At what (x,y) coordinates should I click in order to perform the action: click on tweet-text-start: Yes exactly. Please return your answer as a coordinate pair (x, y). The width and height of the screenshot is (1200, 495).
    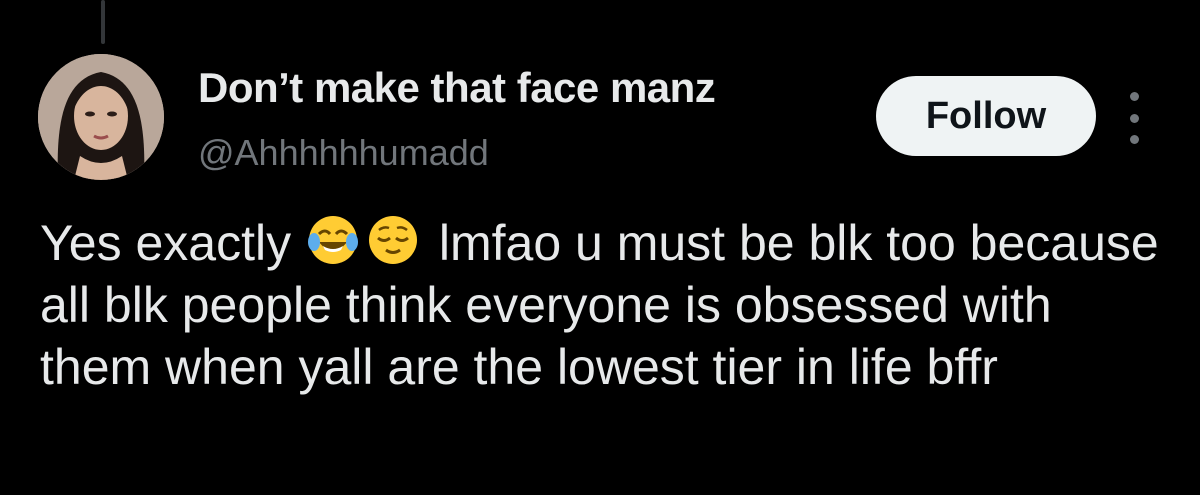
    Looking at the image, I should click on (172, 243).